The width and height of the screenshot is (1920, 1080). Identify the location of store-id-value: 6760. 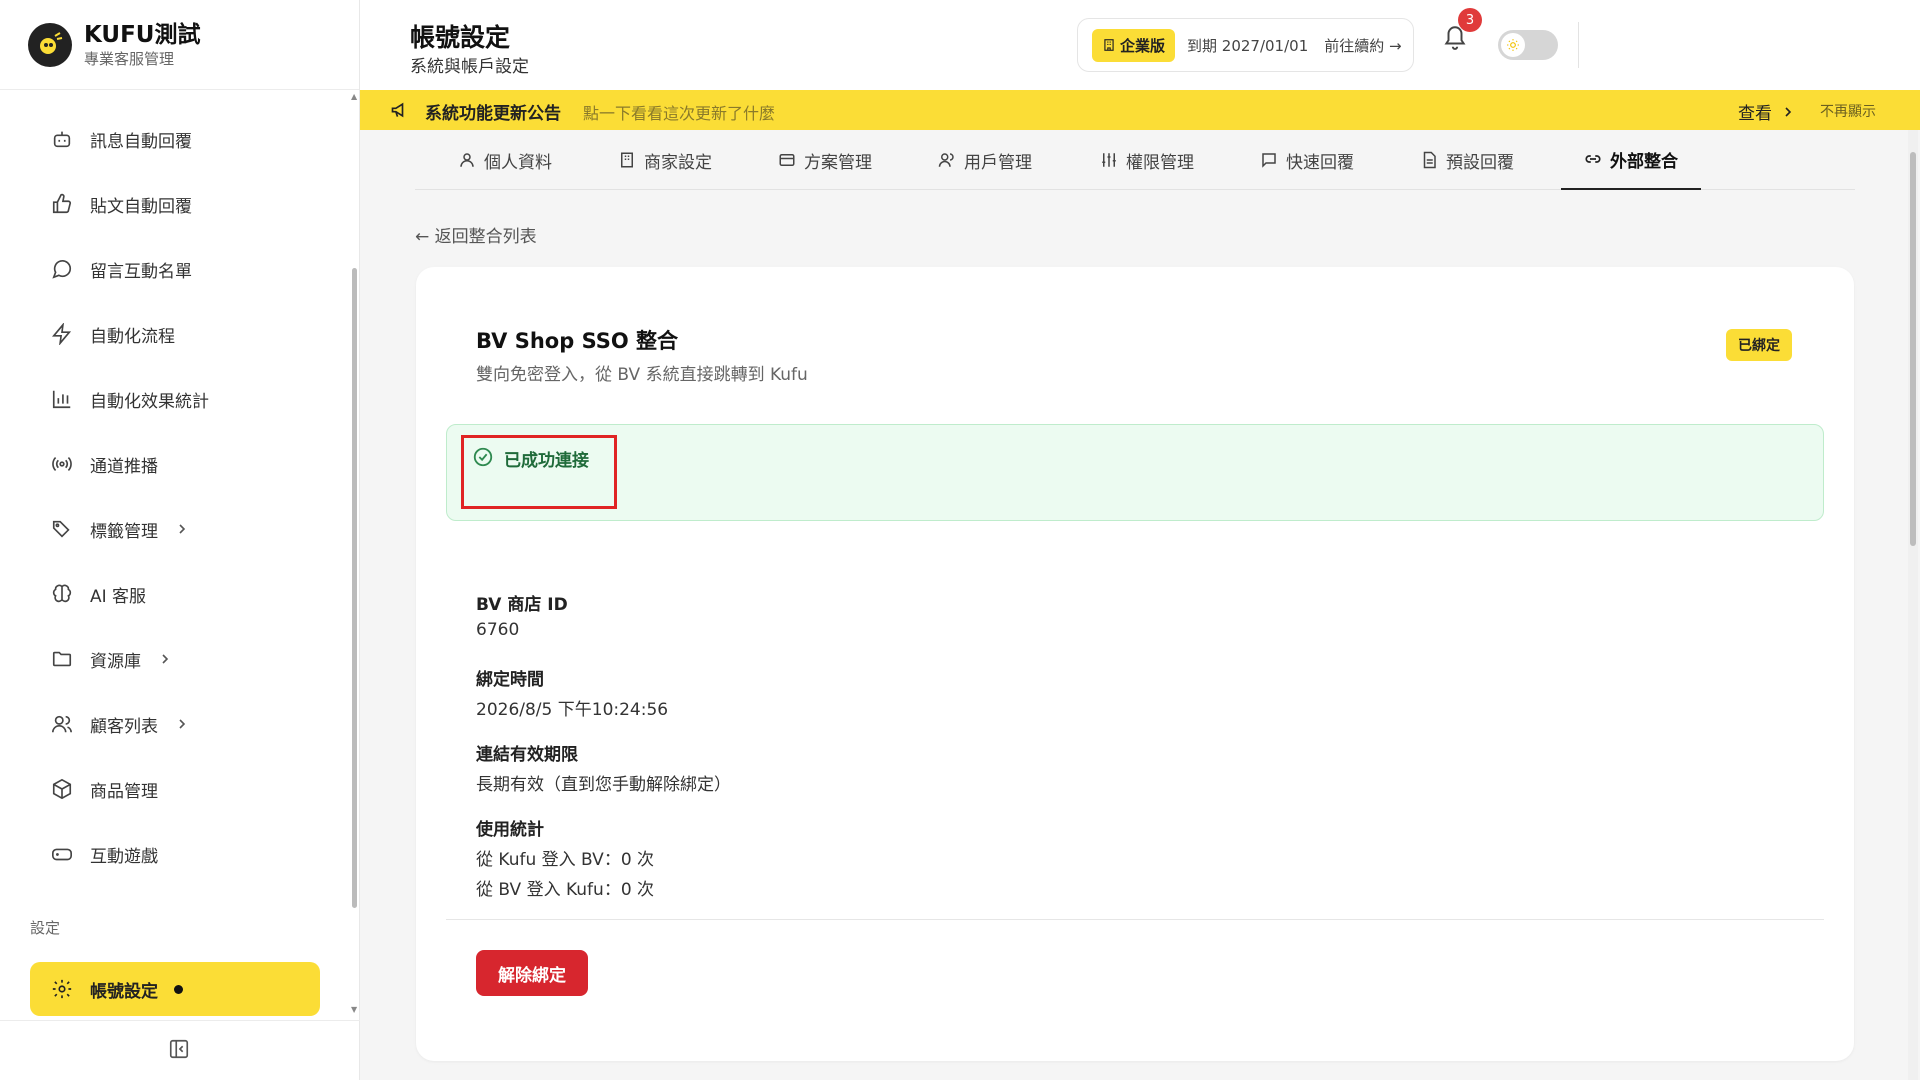
(498, 630).